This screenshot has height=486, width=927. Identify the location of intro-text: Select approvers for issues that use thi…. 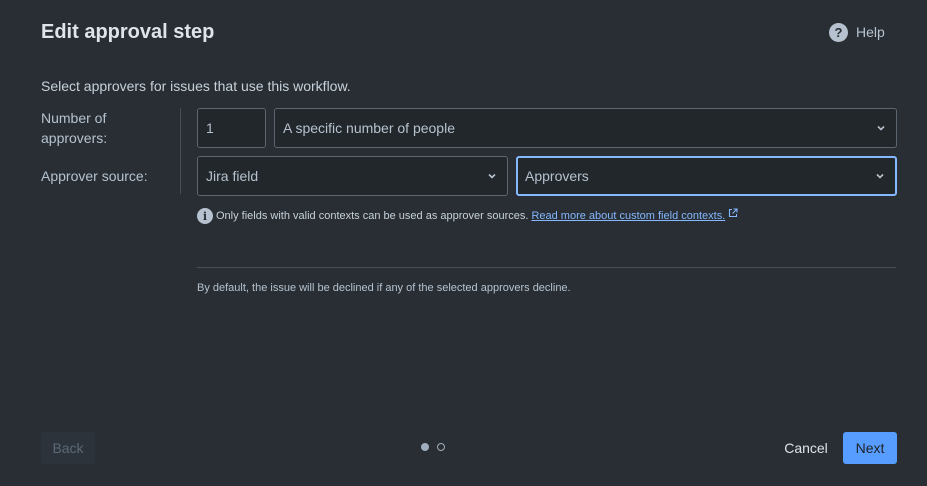
(196, 86).